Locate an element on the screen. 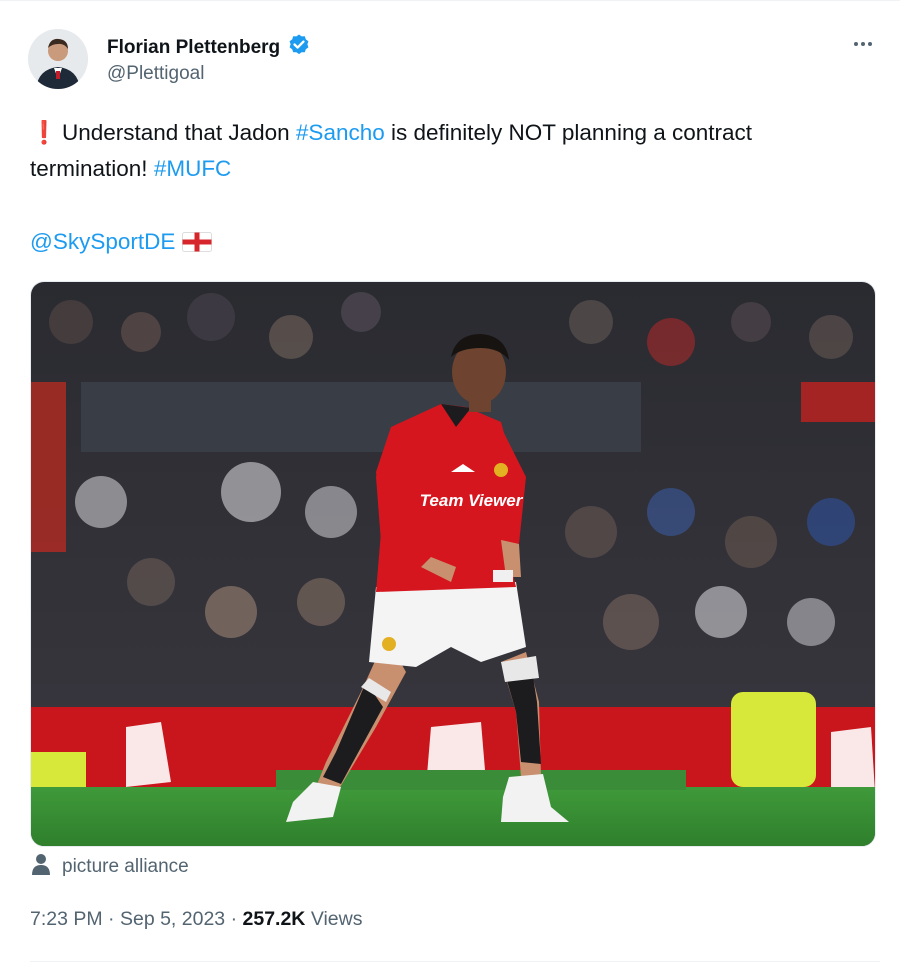 The image size is (900, 964). photo-credit: picture alliance is located at coordinates (109, 867).